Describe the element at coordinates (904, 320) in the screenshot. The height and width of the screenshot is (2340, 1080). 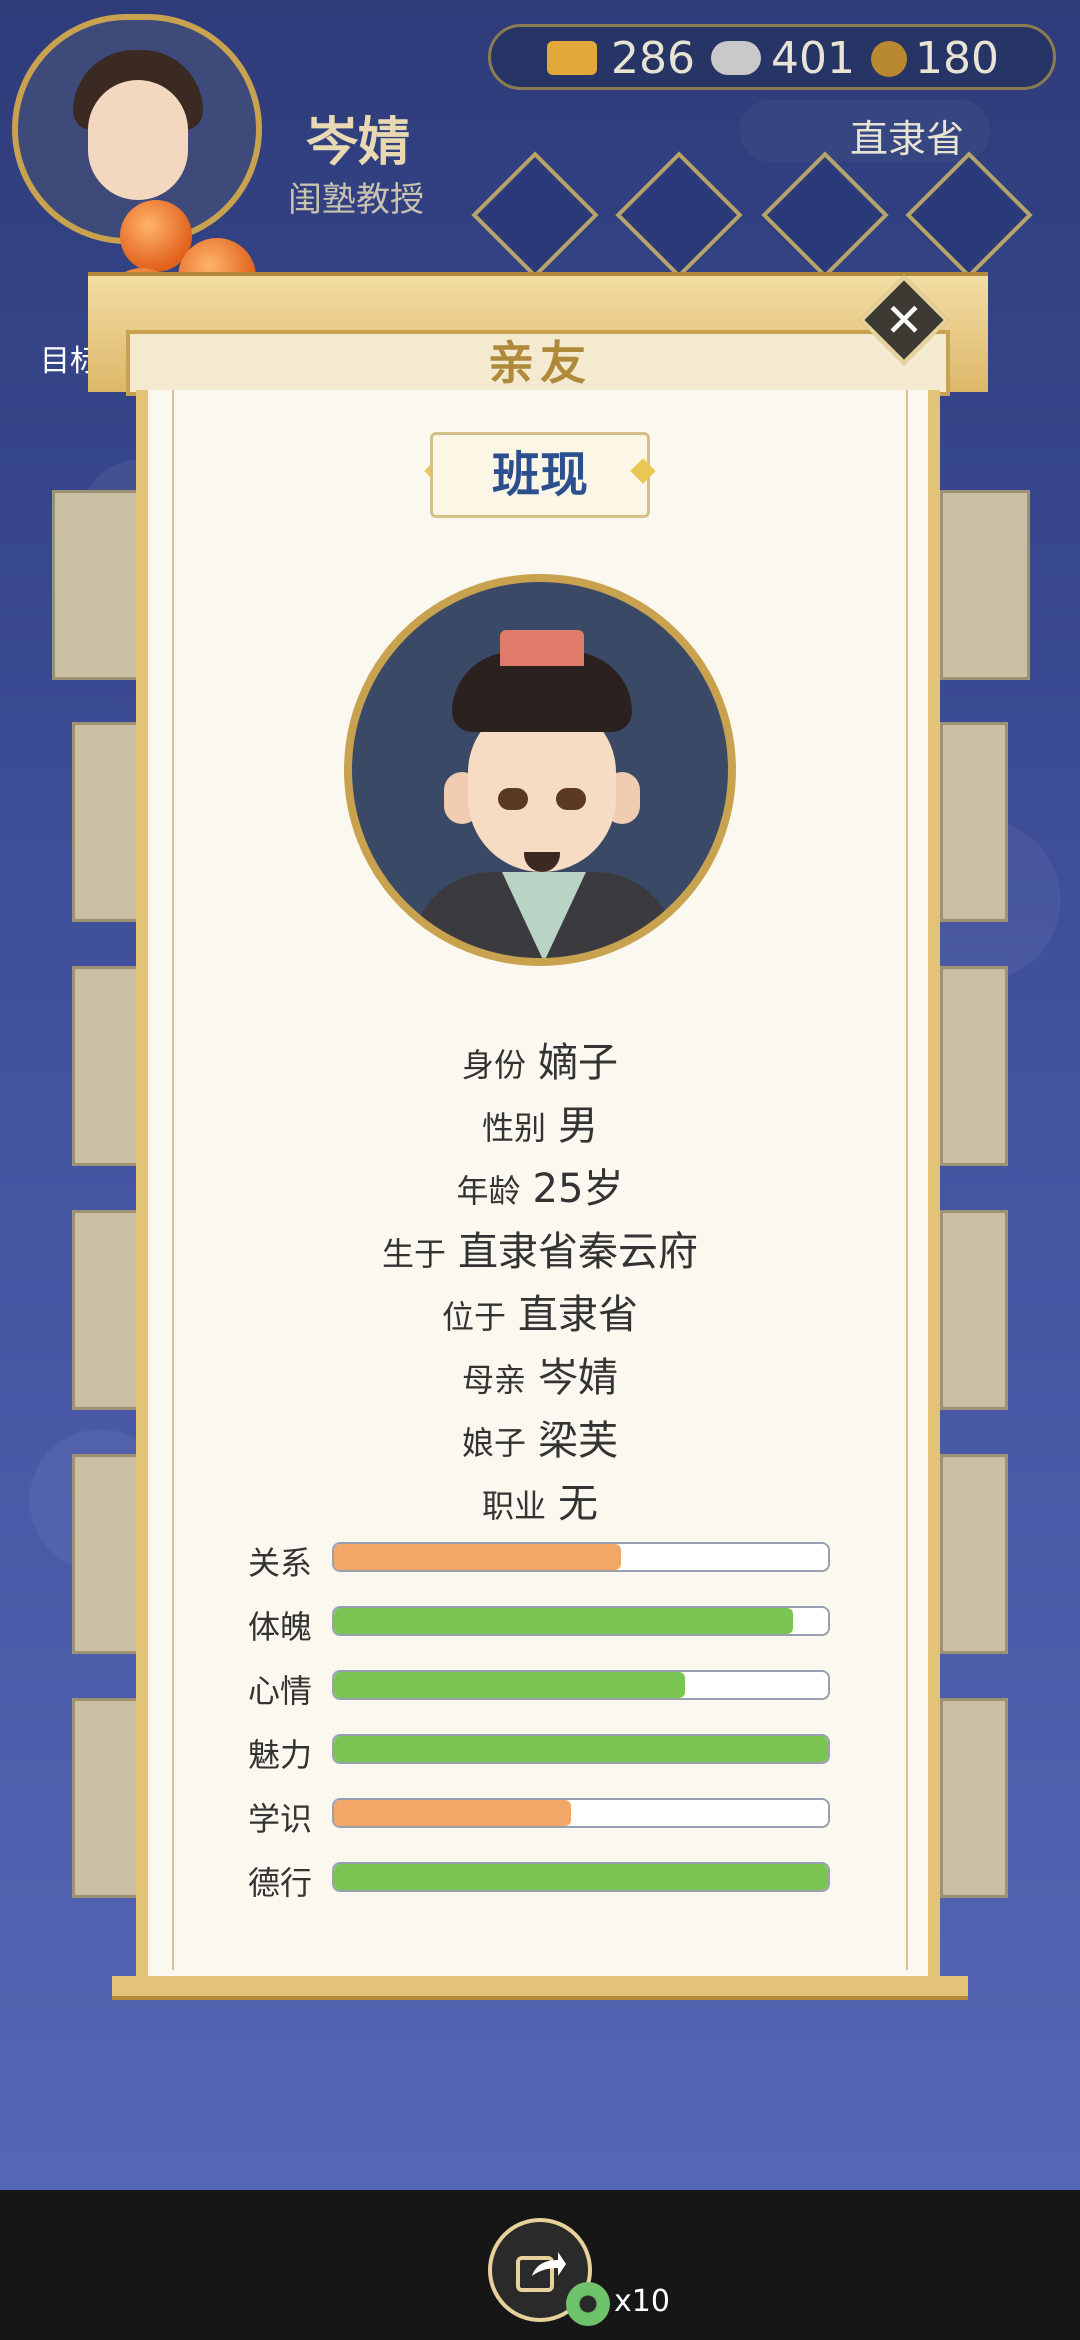
I see `close-icon: ✕` at that location.